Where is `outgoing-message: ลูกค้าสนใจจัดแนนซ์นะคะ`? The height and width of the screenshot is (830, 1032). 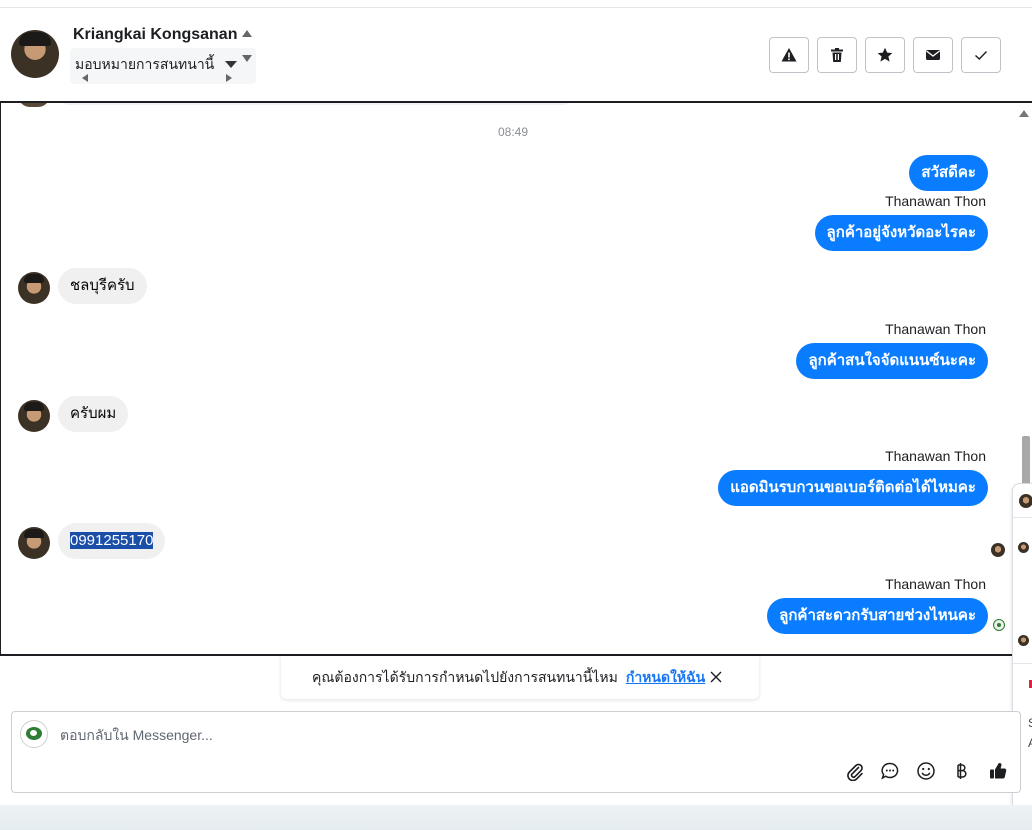 outgoing-message: ลูกค้าสนใจจัดแนนซ์นะคะ is located at coordinates (892, 361).